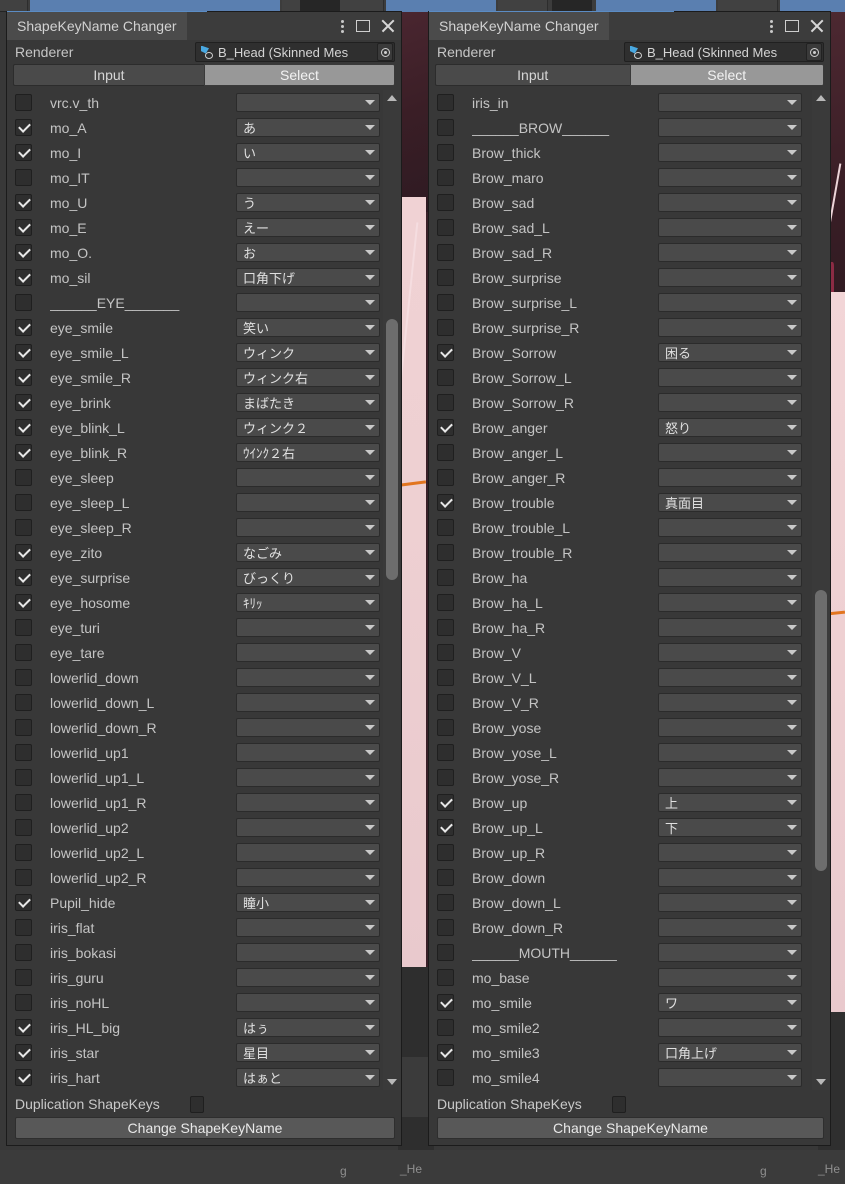 Image resolution: width=845 pixels, height=1184 pixels. I want to click on shapekey-row: eye_hosome ｷﾘｯ, so click(195, 602).